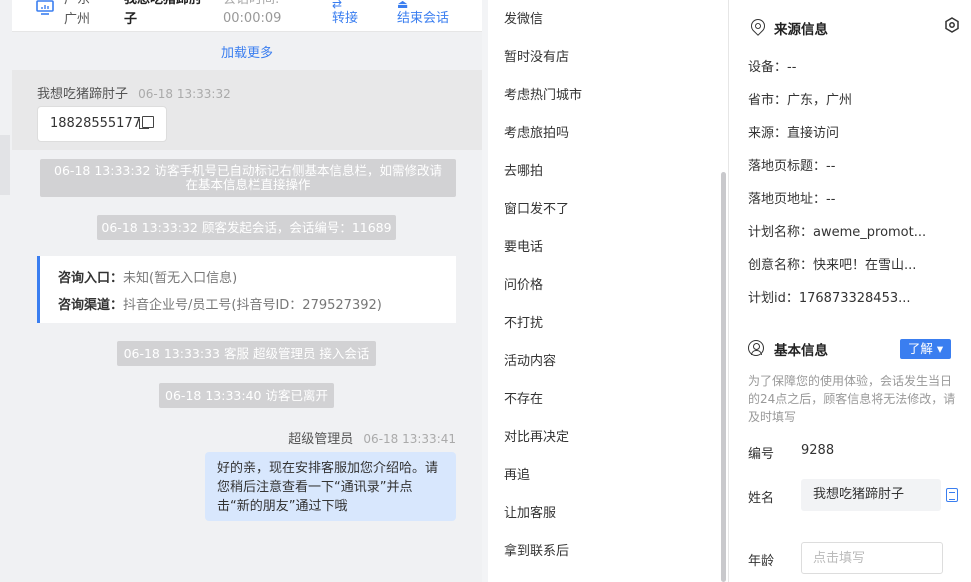 The image size is (971, 582). What do you see at coordinates (871, 495) in the screenshot?
I see `name-field: 我想吃猪蹄肘子` at bounding box center [871, 495].